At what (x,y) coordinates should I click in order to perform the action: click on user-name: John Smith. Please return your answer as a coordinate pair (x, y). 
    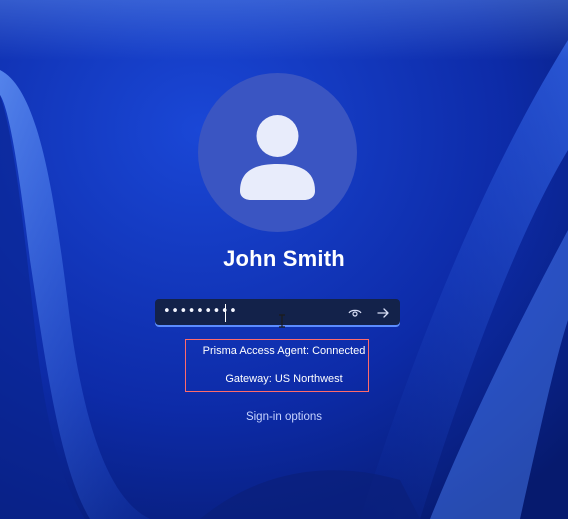
    Looking at the image, I should click on (284, 258).